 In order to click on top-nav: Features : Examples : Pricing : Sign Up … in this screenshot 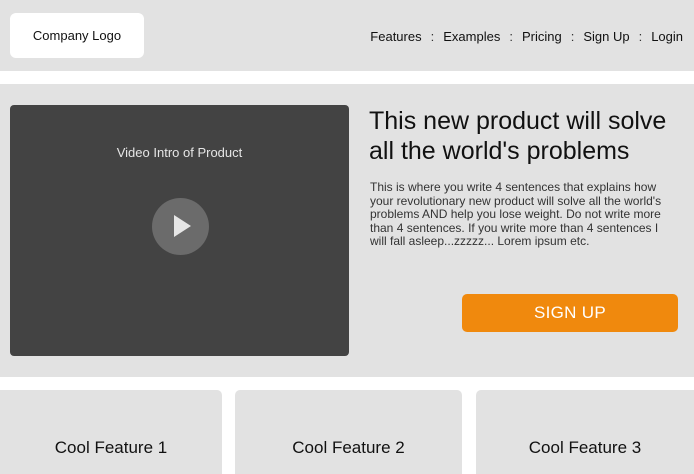, I will do `click(526, 36)`.